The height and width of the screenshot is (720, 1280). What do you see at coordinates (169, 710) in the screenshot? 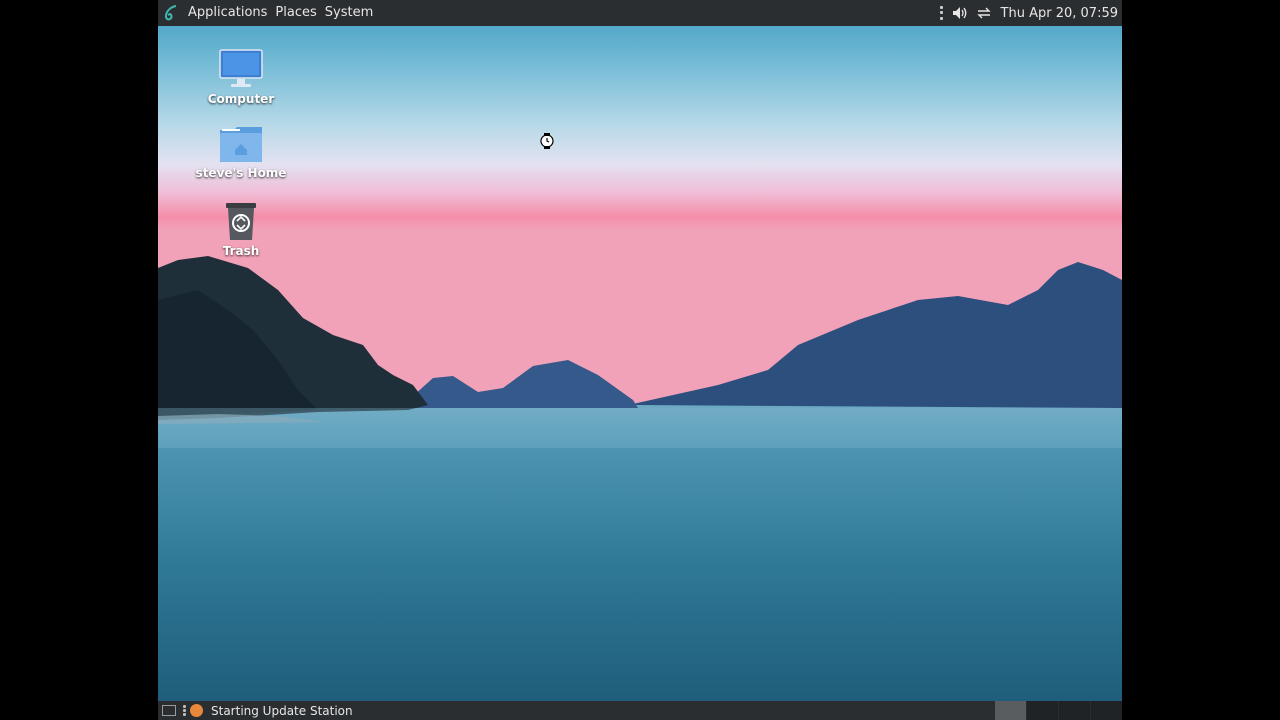
I see `show-desktop-button` at bounding box center [169, 710].